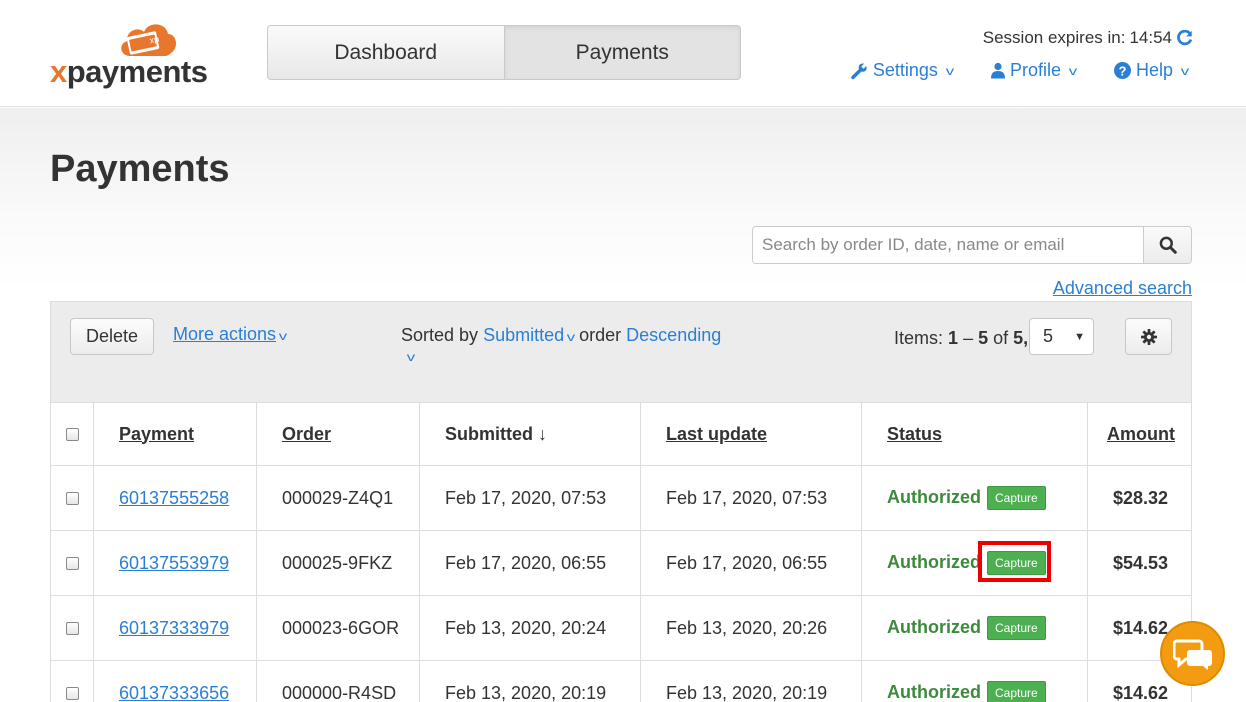  Describe the element at coordinates (961, 338) in the screenshot. I see `items-counter: Items: 1 – 5 of 5,` at that location.